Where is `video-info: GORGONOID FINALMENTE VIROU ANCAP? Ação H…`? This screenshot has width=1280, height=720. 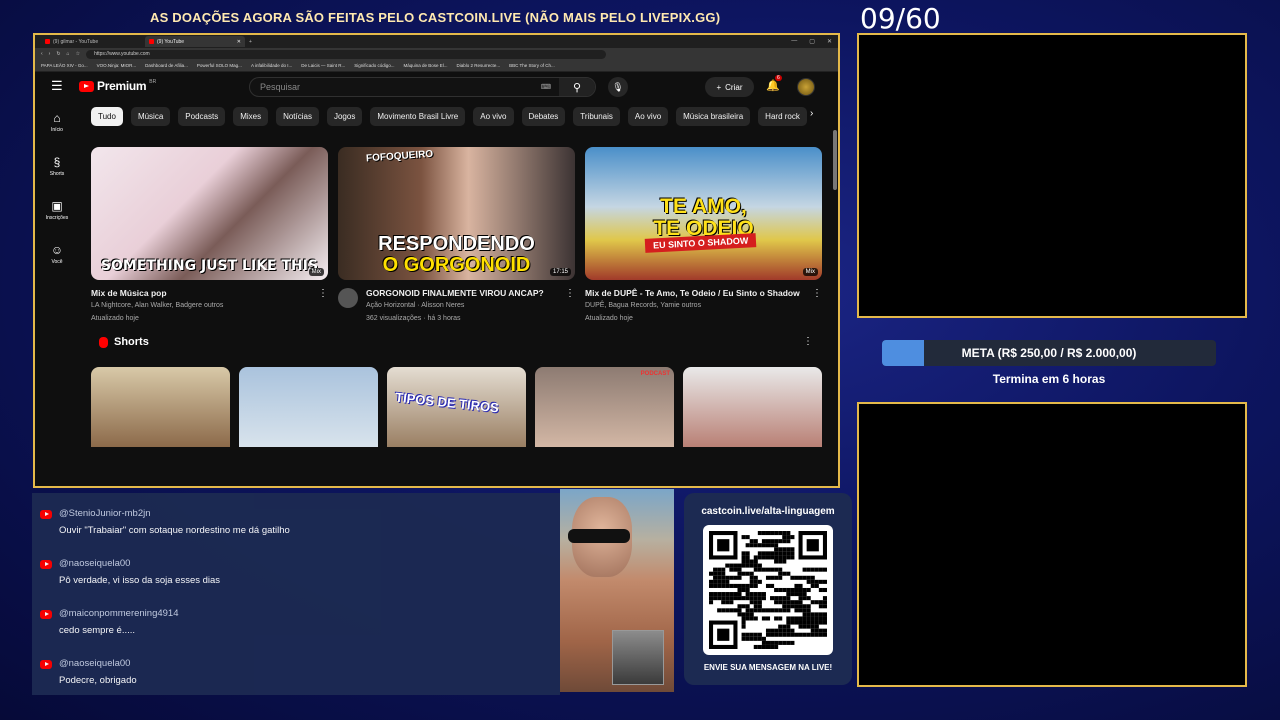
video-info: GORGONOID FINALMENTE VIROU ANCAP? Ação H… is located at coordinates (456, 306).